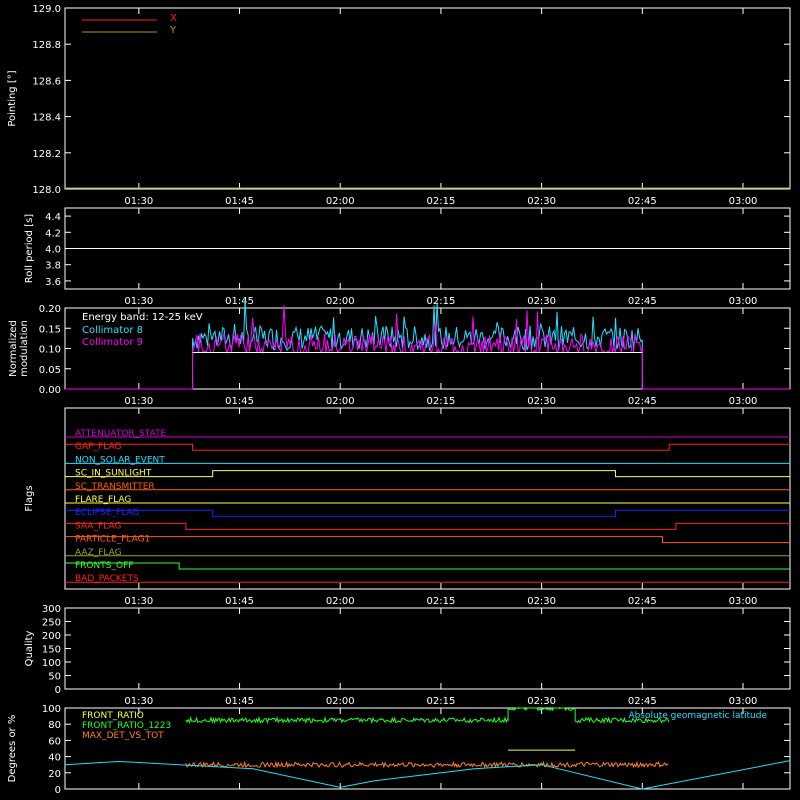  Describe the element at coordinates (113, 716) in the screenshot. I see `legend-front-ratio: FRONT_RATIO` at that location.